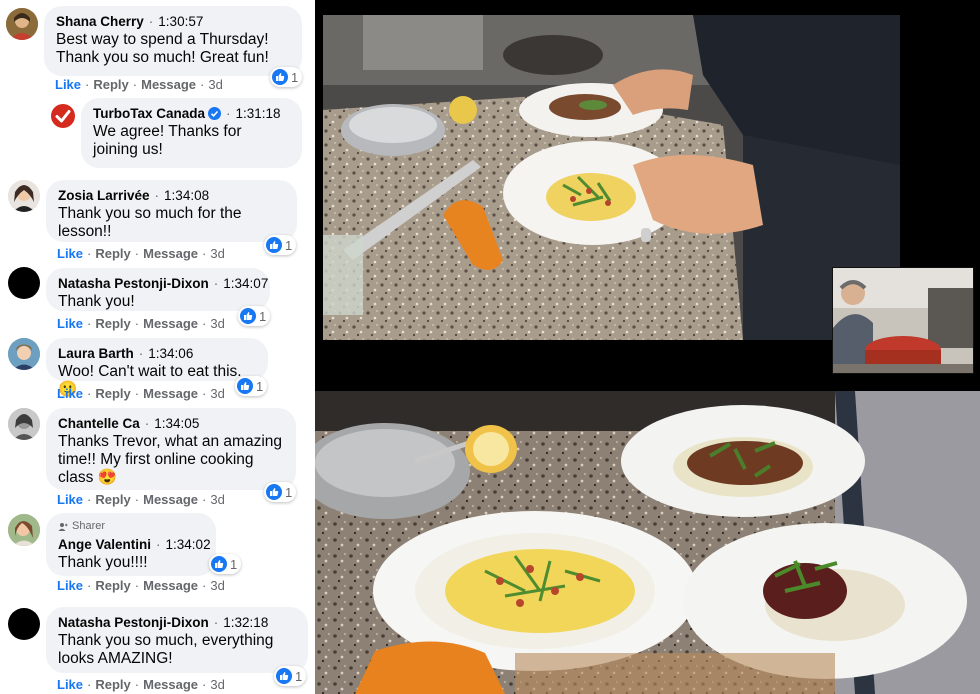 Image resolution: width=980 pixels, height=694 pixels. Describe the element at coordinates (150, 222) in the screenshot. I see `comment-text: Thank you so much for the lesson!!` at that location.